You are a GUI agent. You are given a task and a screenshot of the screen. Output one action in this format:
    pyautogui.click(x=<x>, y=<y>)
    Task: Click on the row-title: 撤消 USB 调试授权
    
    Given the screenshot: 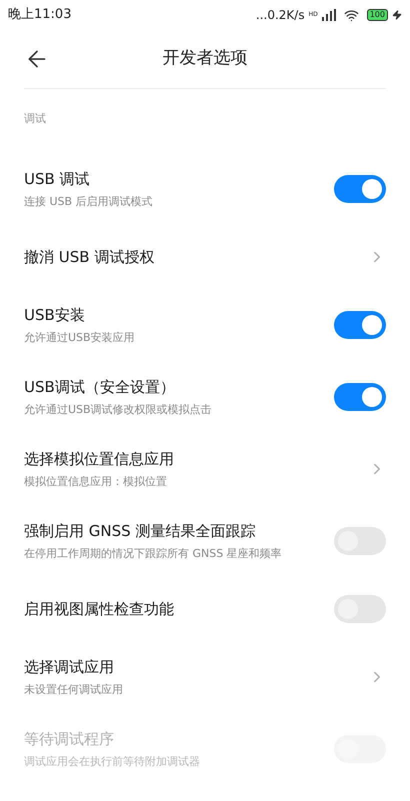 What is the action you would take?
    pyautogui.click(x=89, y=257)
    